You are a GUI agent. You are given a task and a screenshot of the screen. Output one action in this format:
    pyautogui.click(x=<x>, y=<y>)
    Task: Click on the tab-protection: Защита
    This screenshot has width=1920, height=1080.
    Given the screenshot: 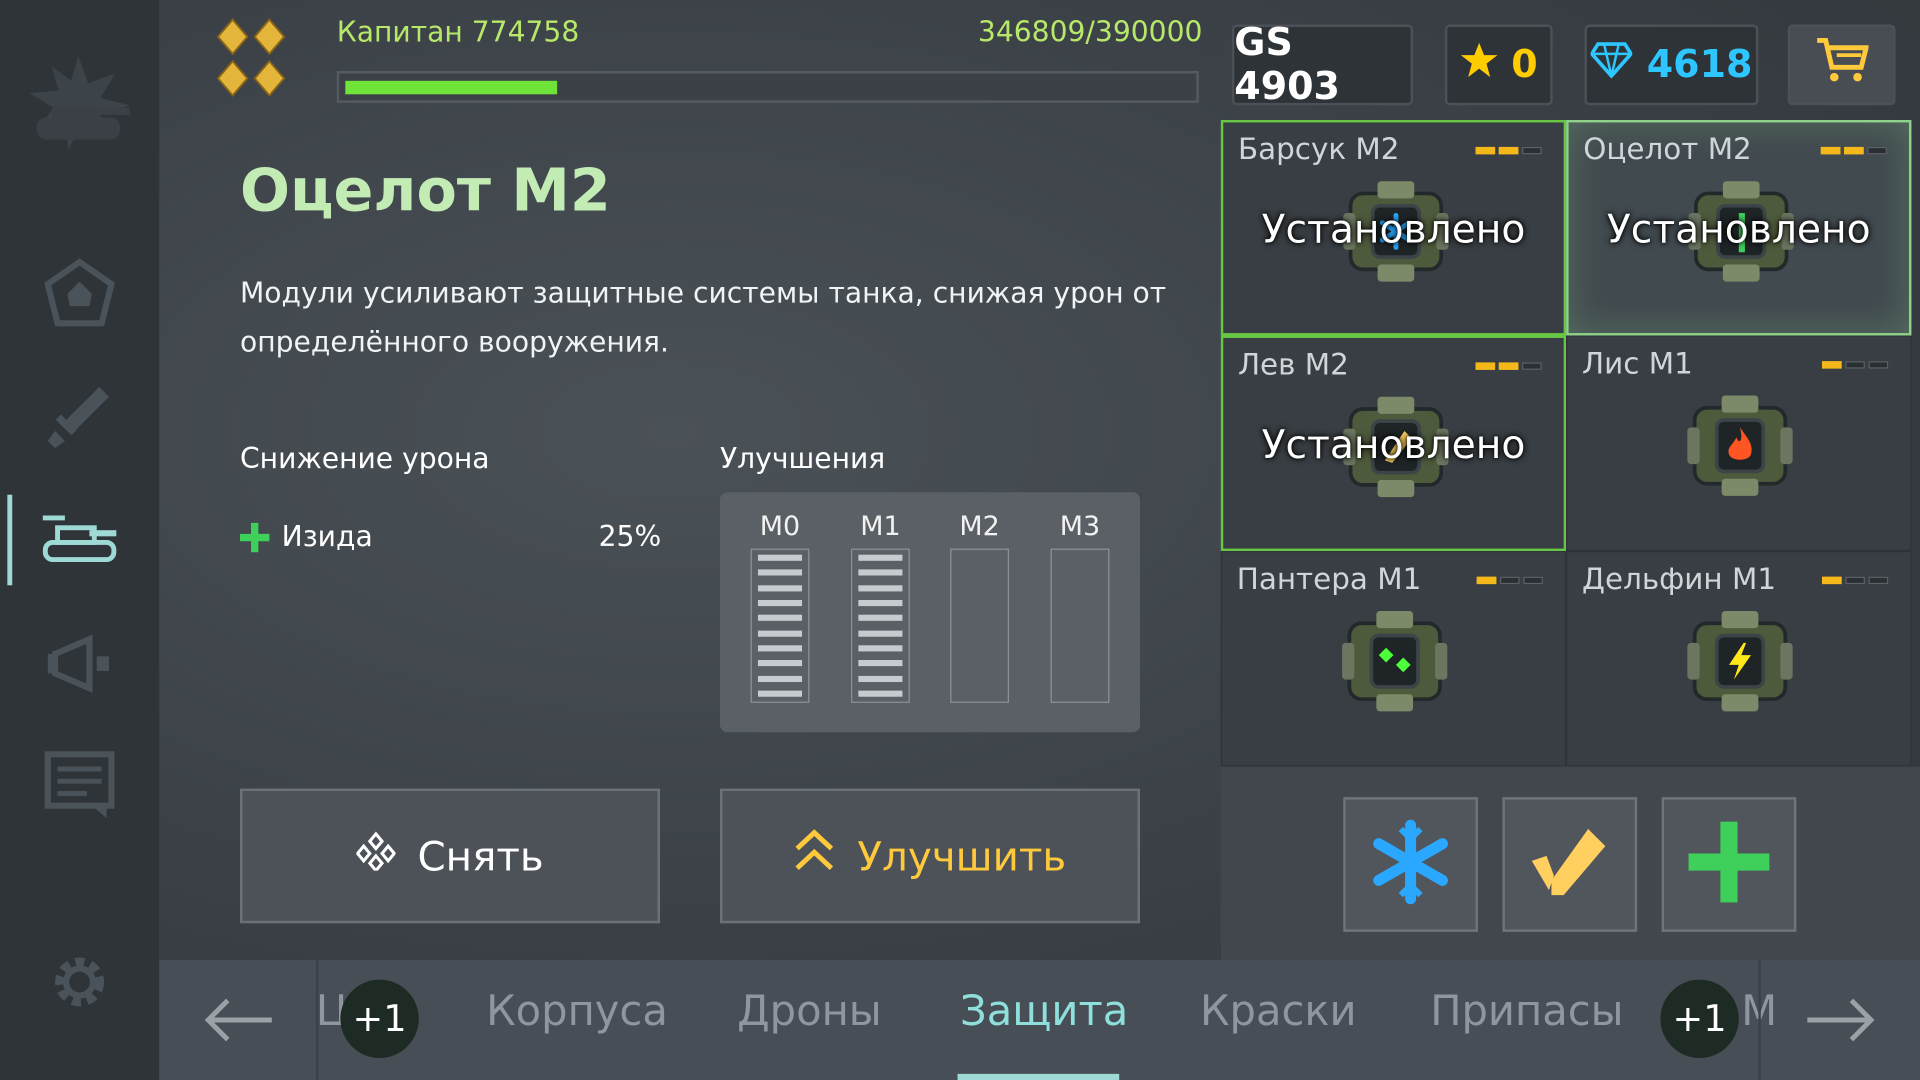 What is the action you would take?
    pyautogui.click(x=1044, y=1011)
    